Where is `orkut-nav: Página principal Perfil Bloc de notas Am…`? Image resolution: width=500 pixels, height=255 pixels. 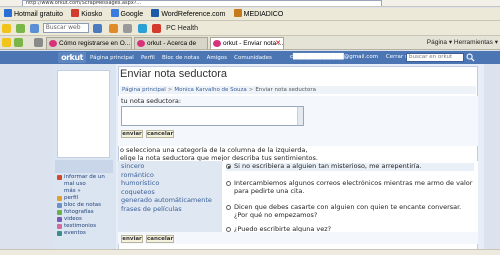
orkut-nav: Página principal Perfil Bloc de notas Am… is located at coordinates (183, 57).